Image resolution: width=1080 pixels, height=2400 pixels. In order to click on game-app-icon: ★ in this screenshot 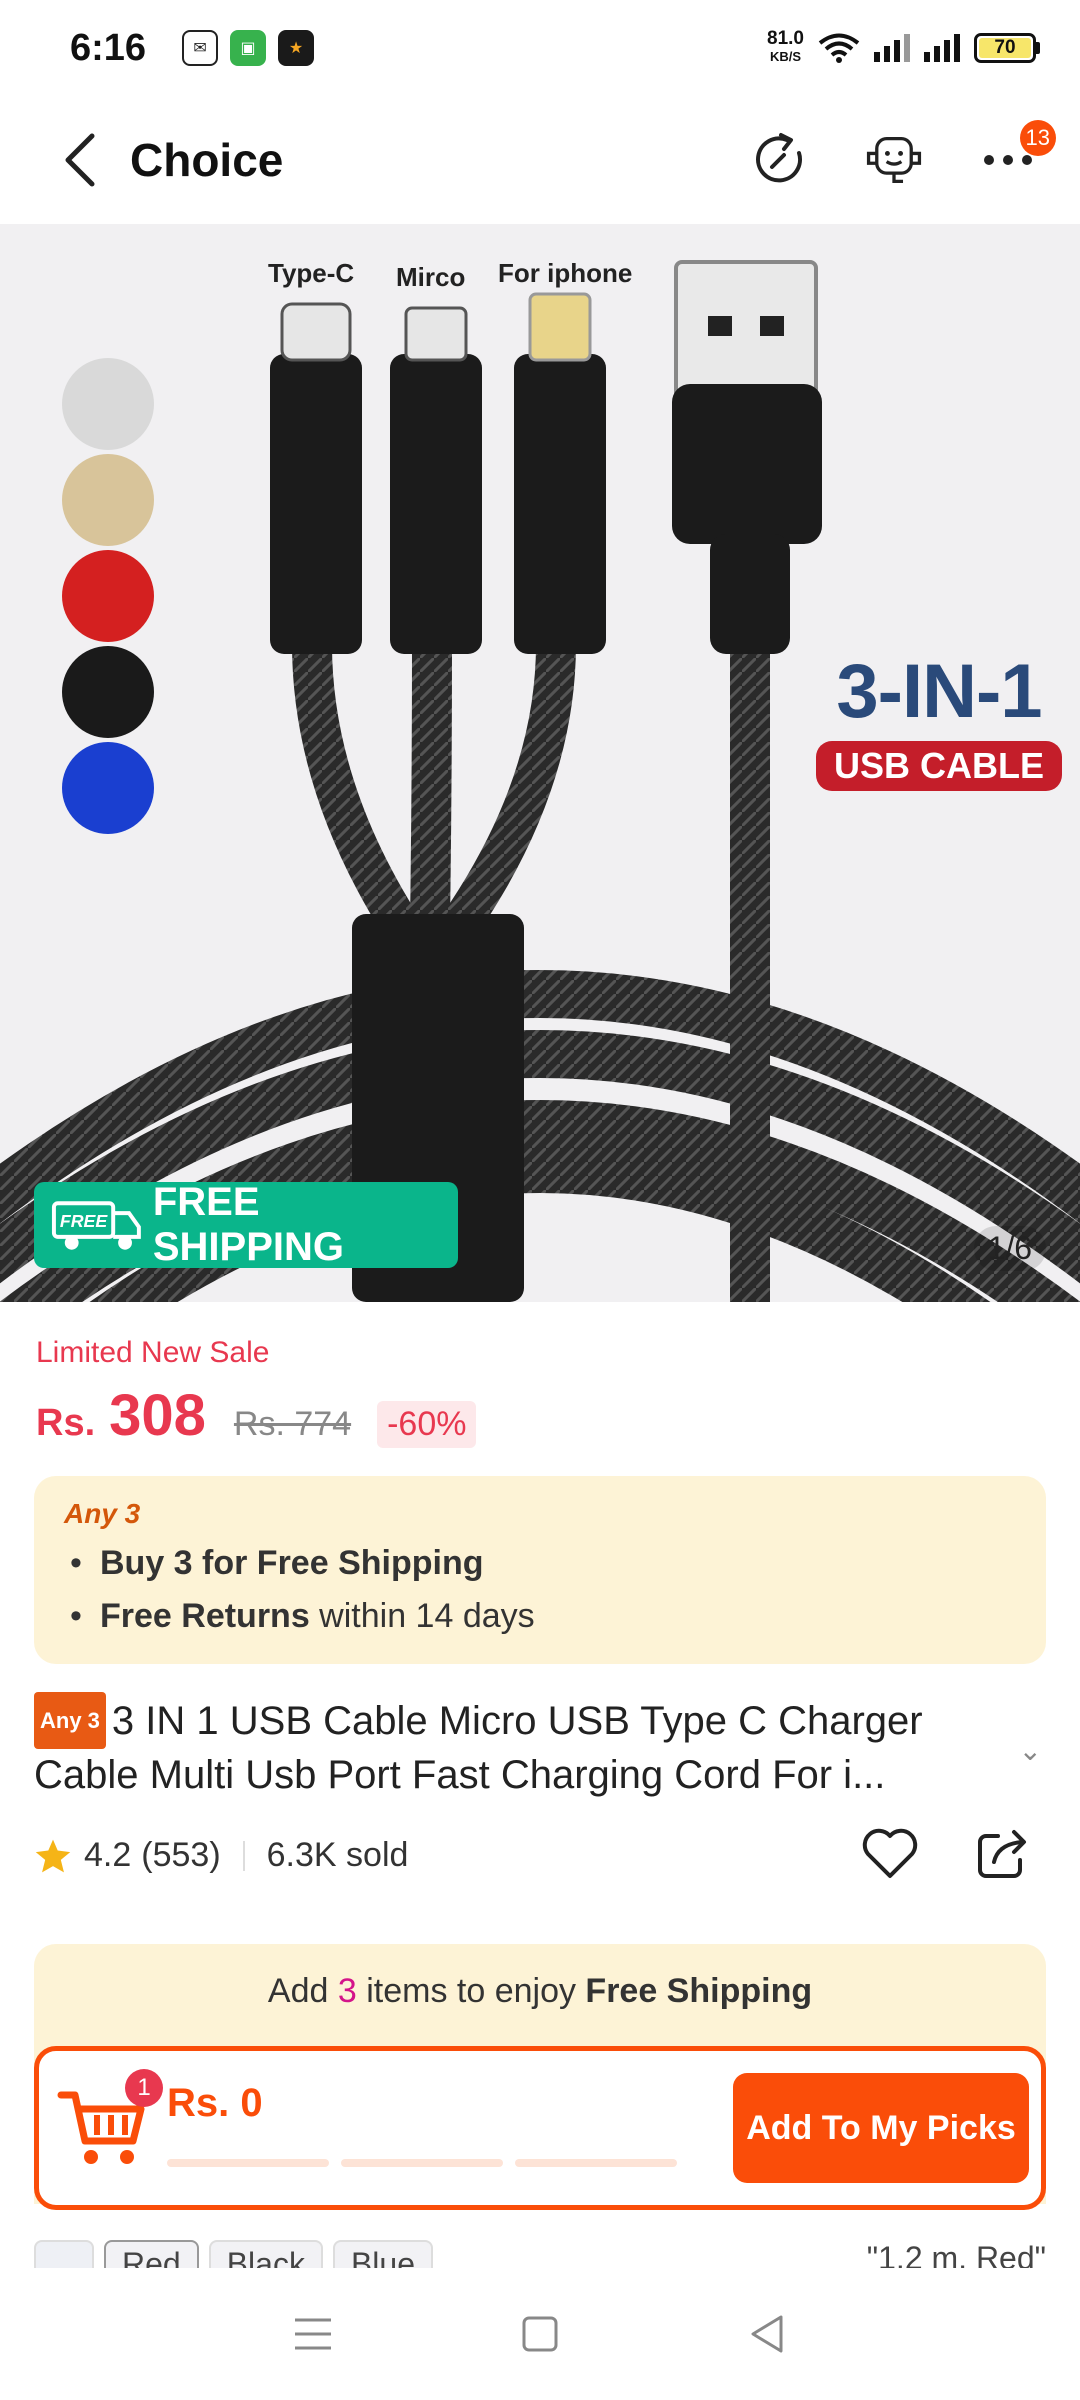, I will do `click(296, 48)`.